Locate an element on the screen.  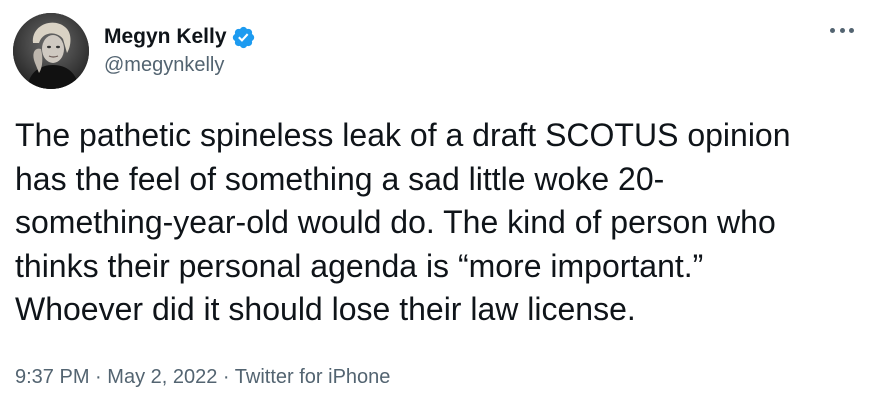
avatar-image is located at coordinates (51, 51).